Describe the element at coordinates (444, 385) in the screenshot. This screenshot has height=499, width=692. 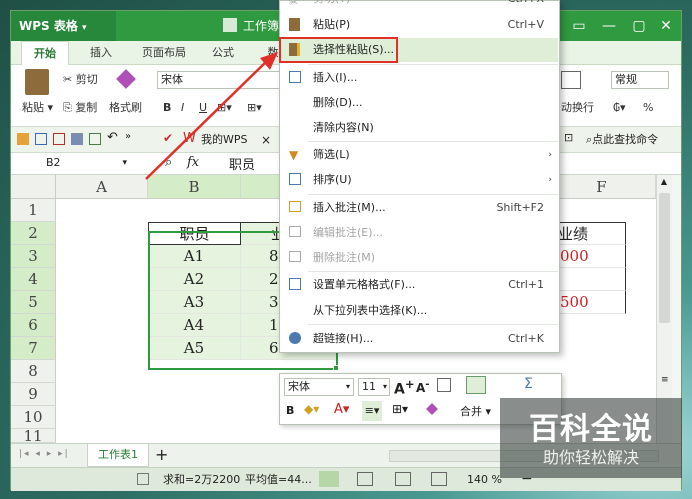
I see `clear-format-icon` at that location.